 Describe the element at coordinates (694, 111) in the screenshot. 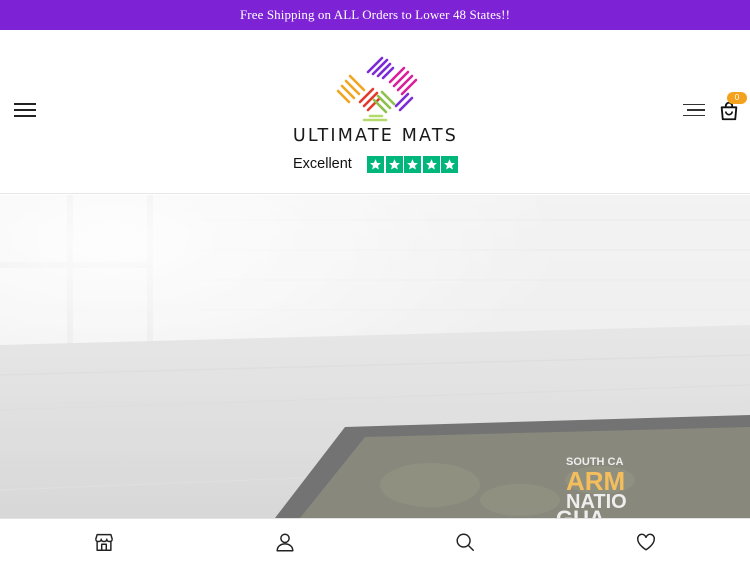

I see `menu-lines-icon` at that location.